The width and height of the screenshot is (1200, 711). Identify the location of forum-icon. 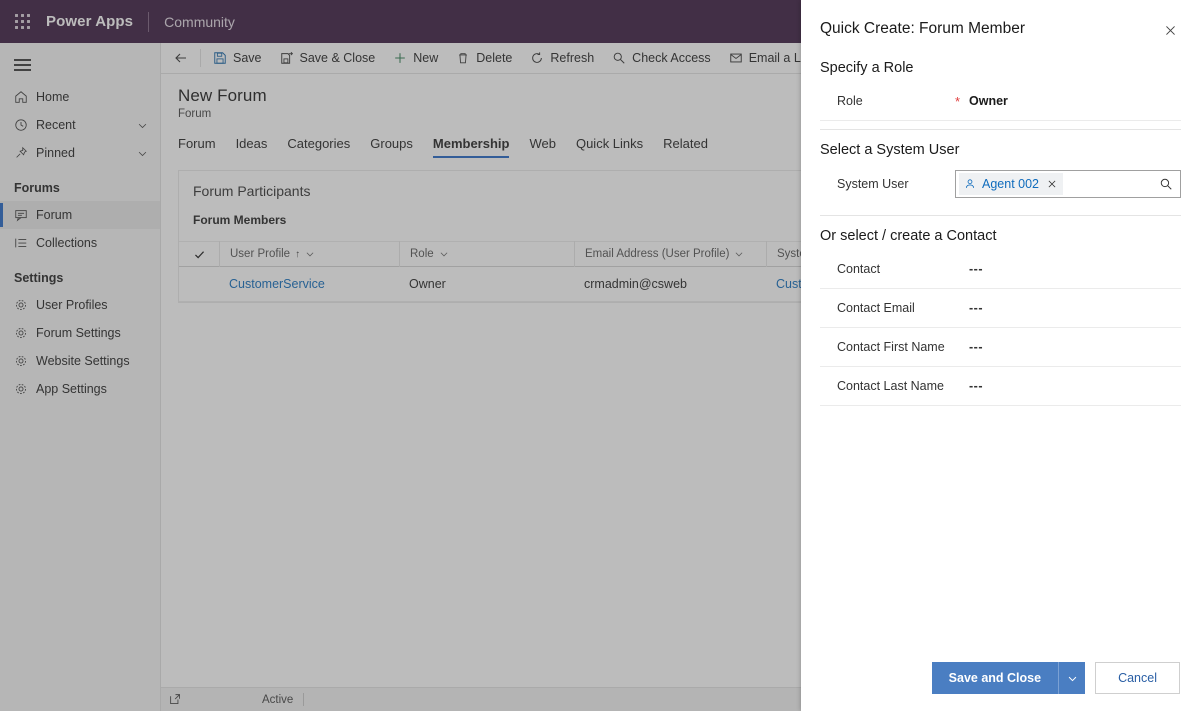
(25, 215).